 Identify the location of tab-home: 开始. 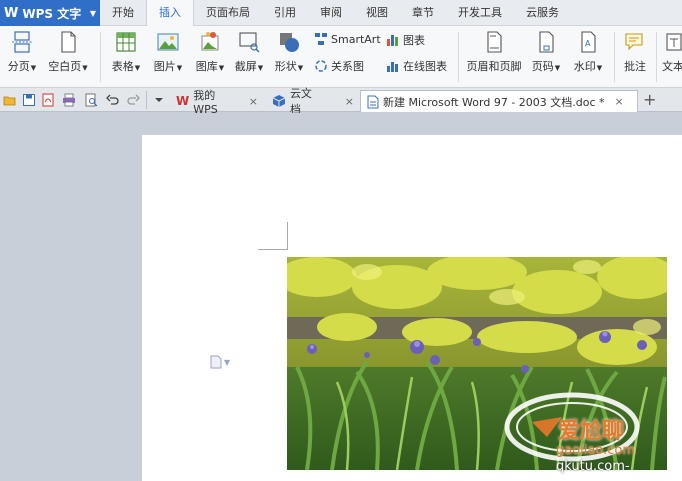
(123, 13).